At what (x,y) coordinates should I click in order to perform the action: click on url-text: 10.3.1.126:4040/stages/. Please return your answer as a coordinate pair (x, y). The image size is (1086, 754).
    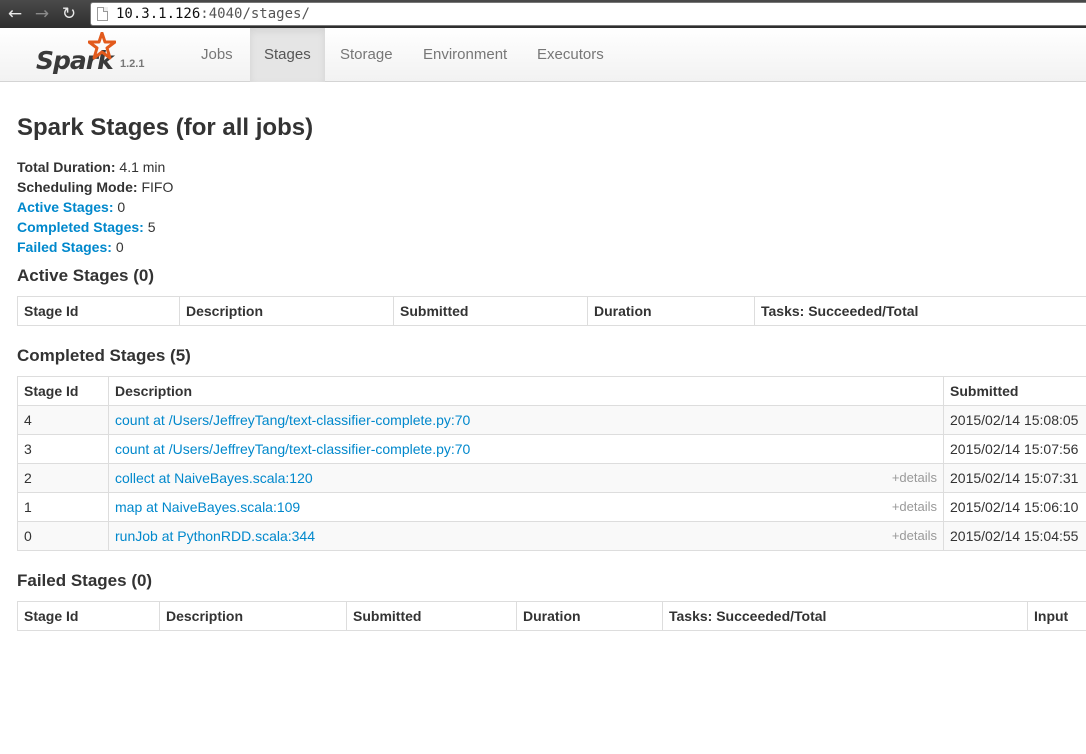
    Looking at the image, I should click on (213, 14).